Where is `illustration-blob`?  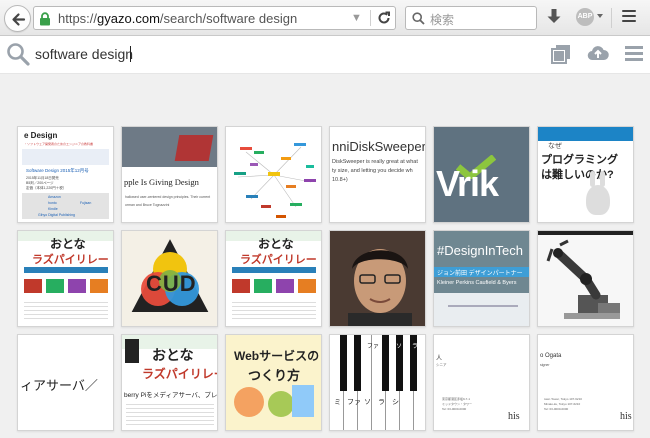
illustration-blob is located at coordinates (249, 402).